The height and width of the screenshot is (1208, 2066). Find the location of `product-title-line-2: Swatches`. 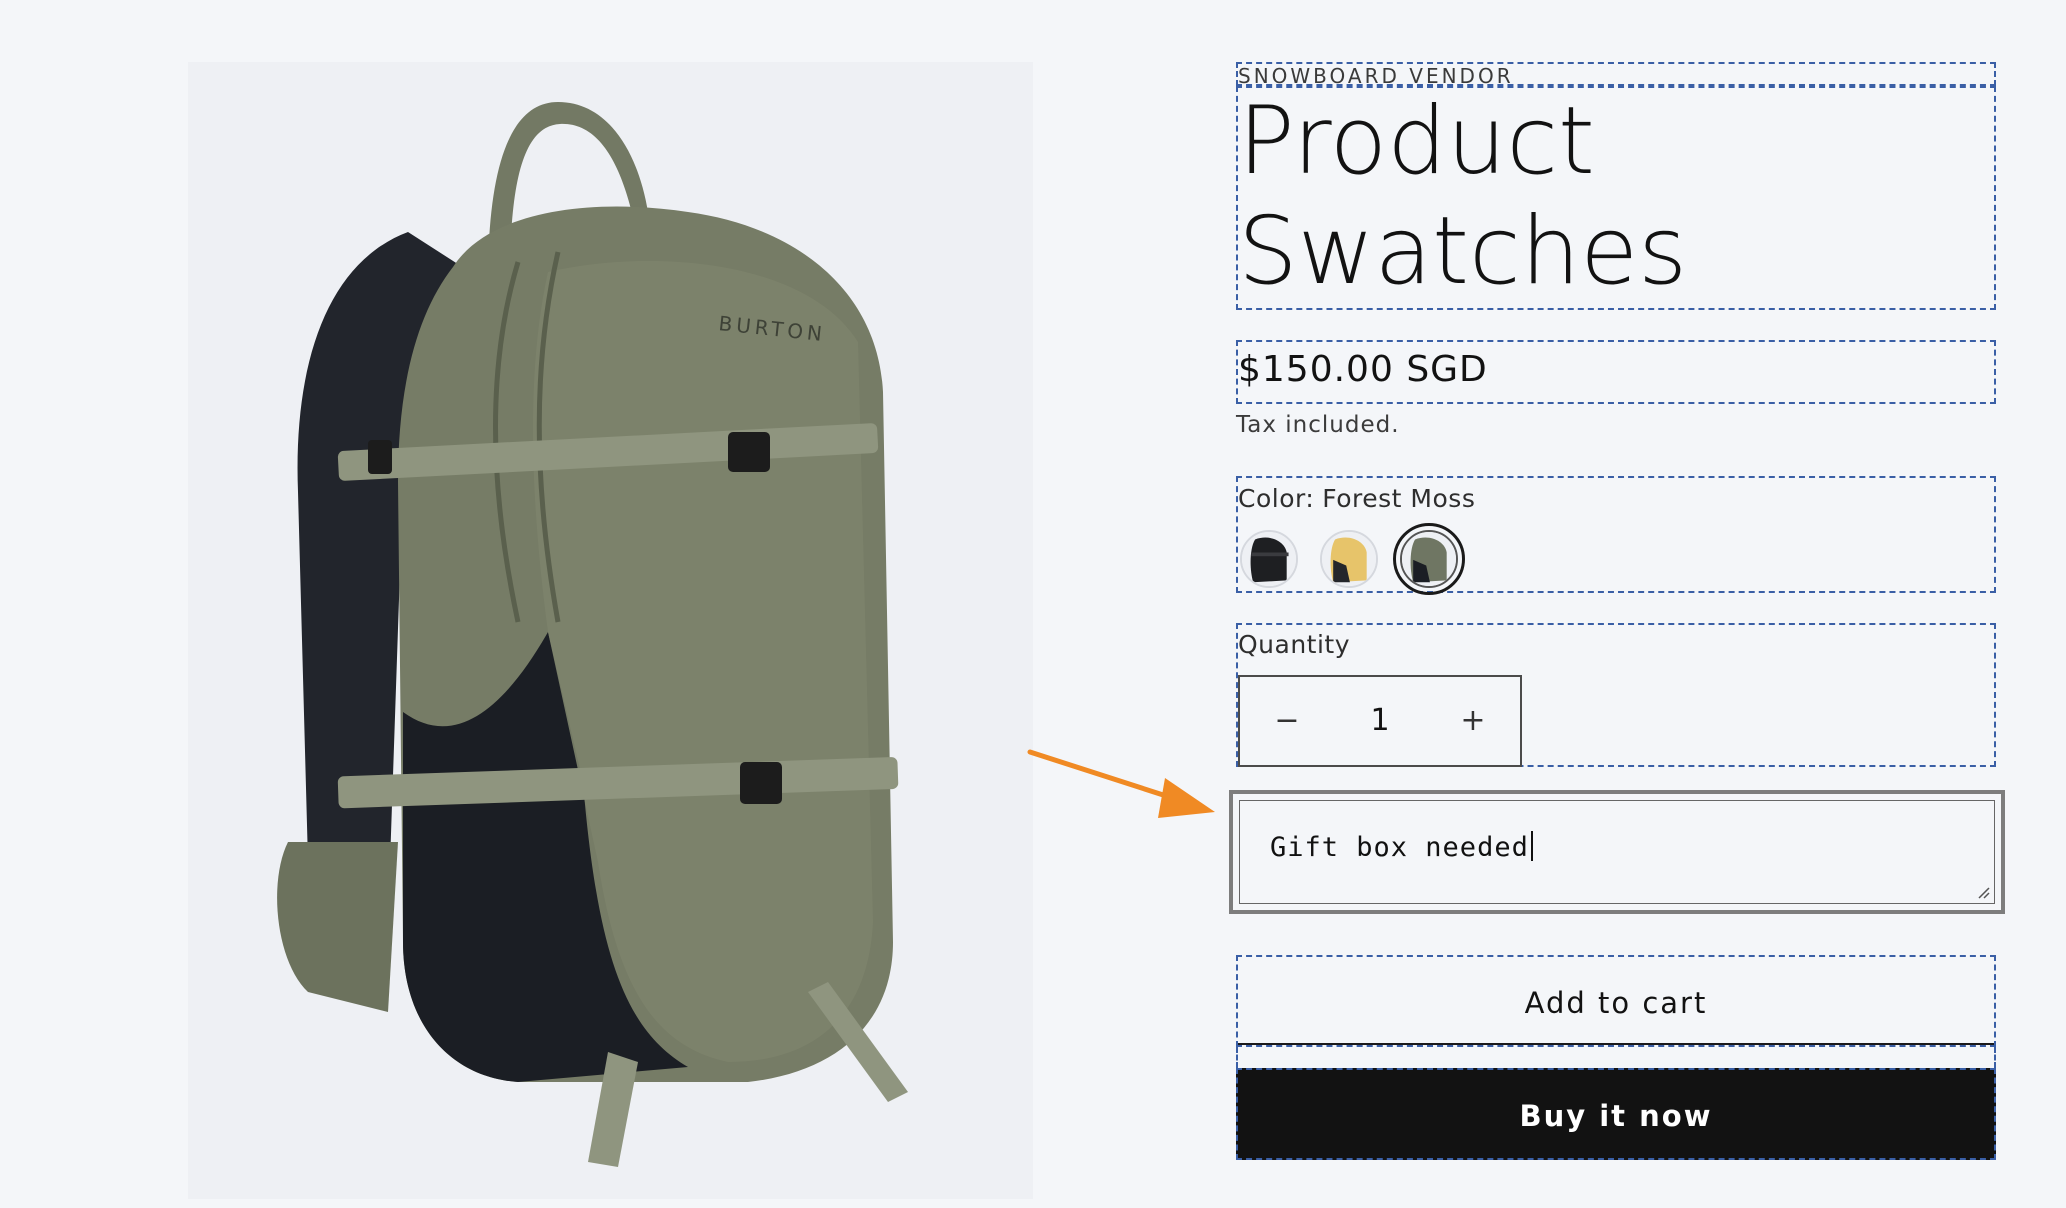

product-title-line-2: Swatches is located at coordinates (1463, 251).